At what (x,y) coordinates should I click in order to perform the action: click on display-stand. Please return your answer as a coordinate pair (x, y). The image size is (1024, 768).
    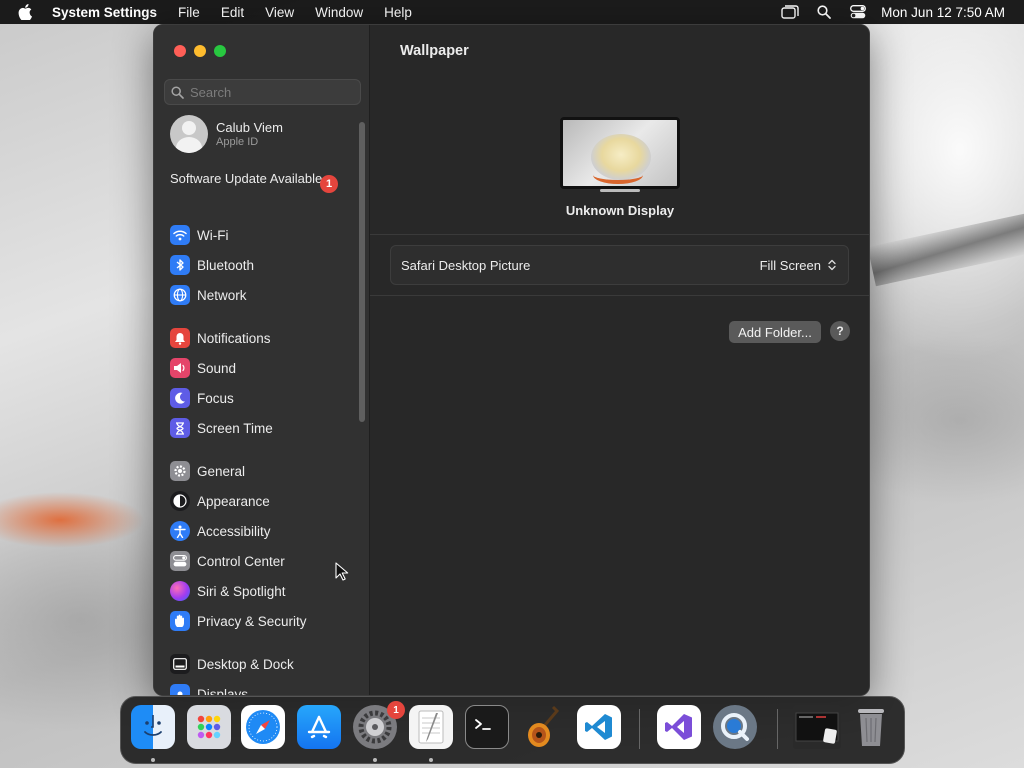
    Looking at the image, I should click on (620, 190).